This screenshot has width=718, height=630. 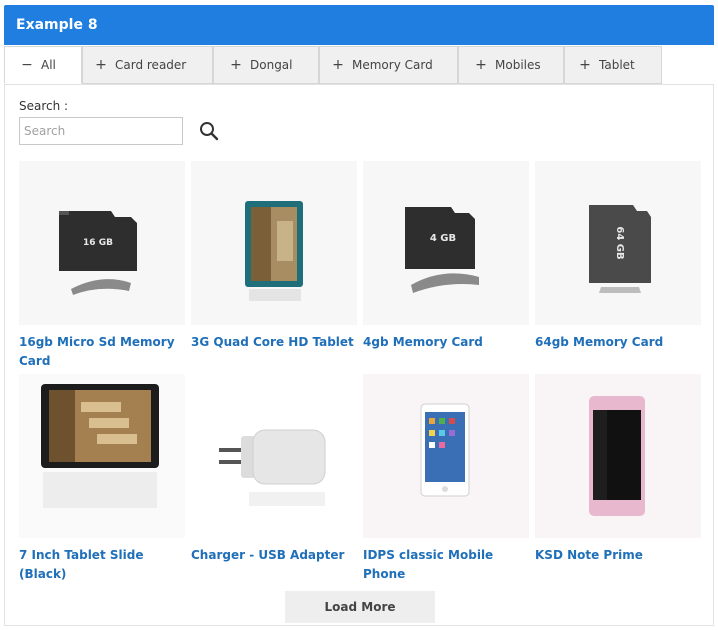 I want to click on tab-all: − All, so click(x=43, y=65).